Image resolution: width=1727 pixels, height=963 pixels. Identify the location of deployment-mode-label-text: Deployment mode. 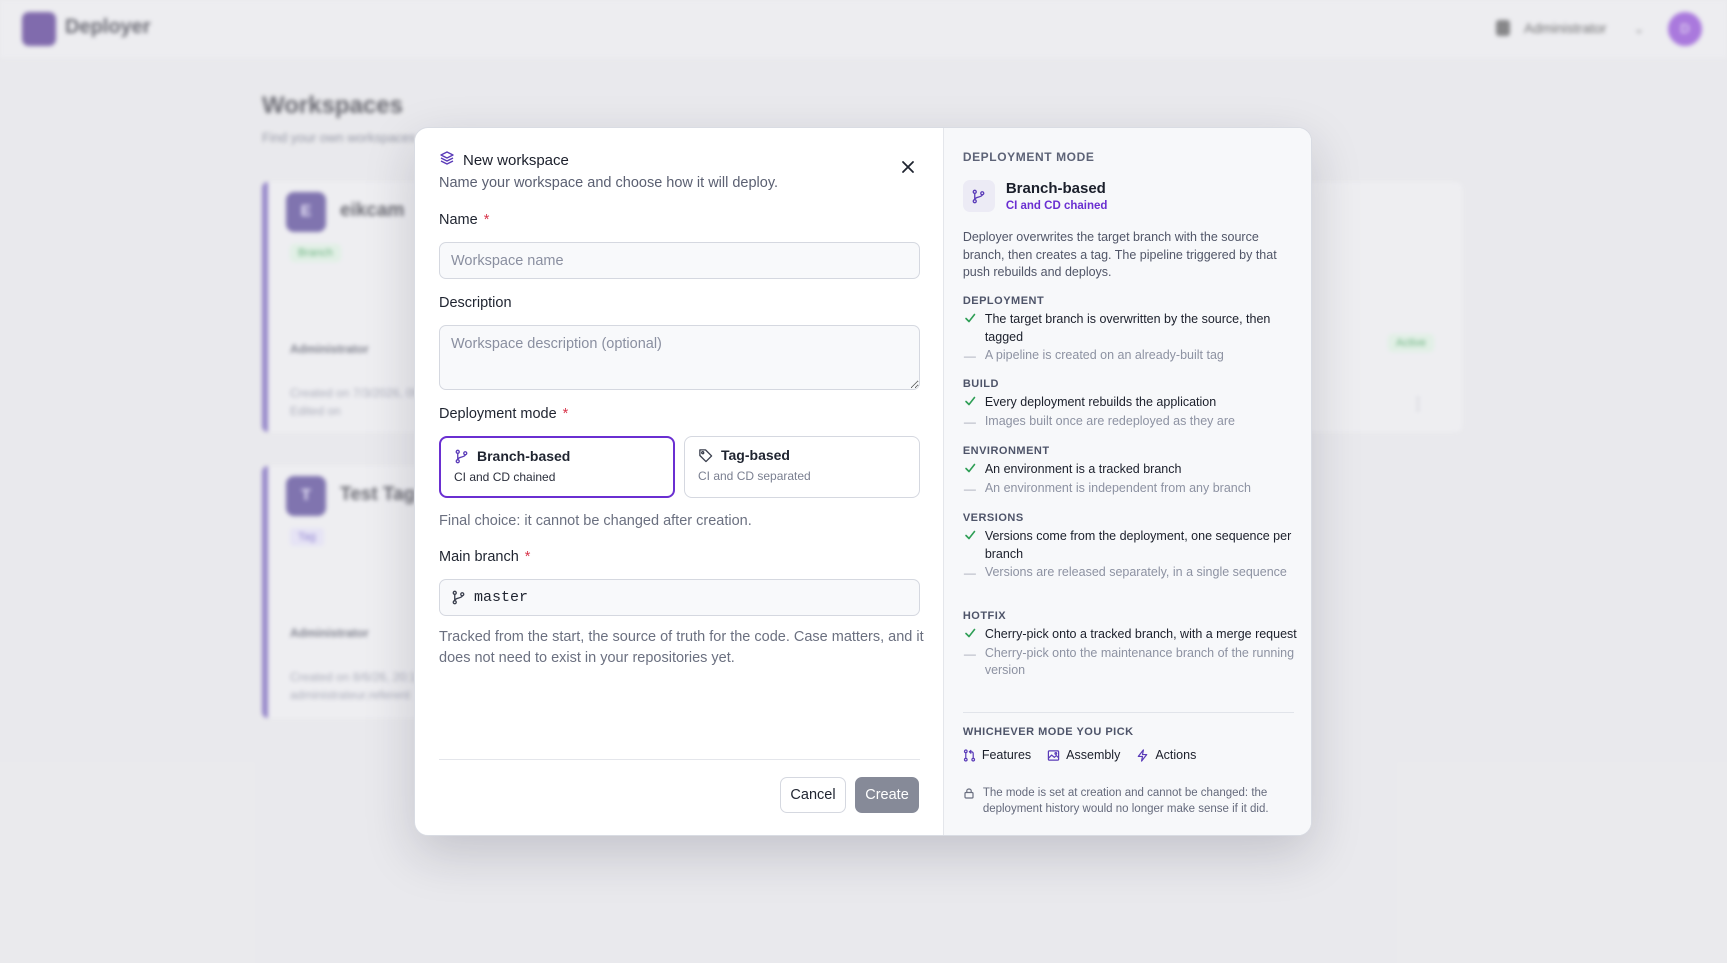
(498, 414).